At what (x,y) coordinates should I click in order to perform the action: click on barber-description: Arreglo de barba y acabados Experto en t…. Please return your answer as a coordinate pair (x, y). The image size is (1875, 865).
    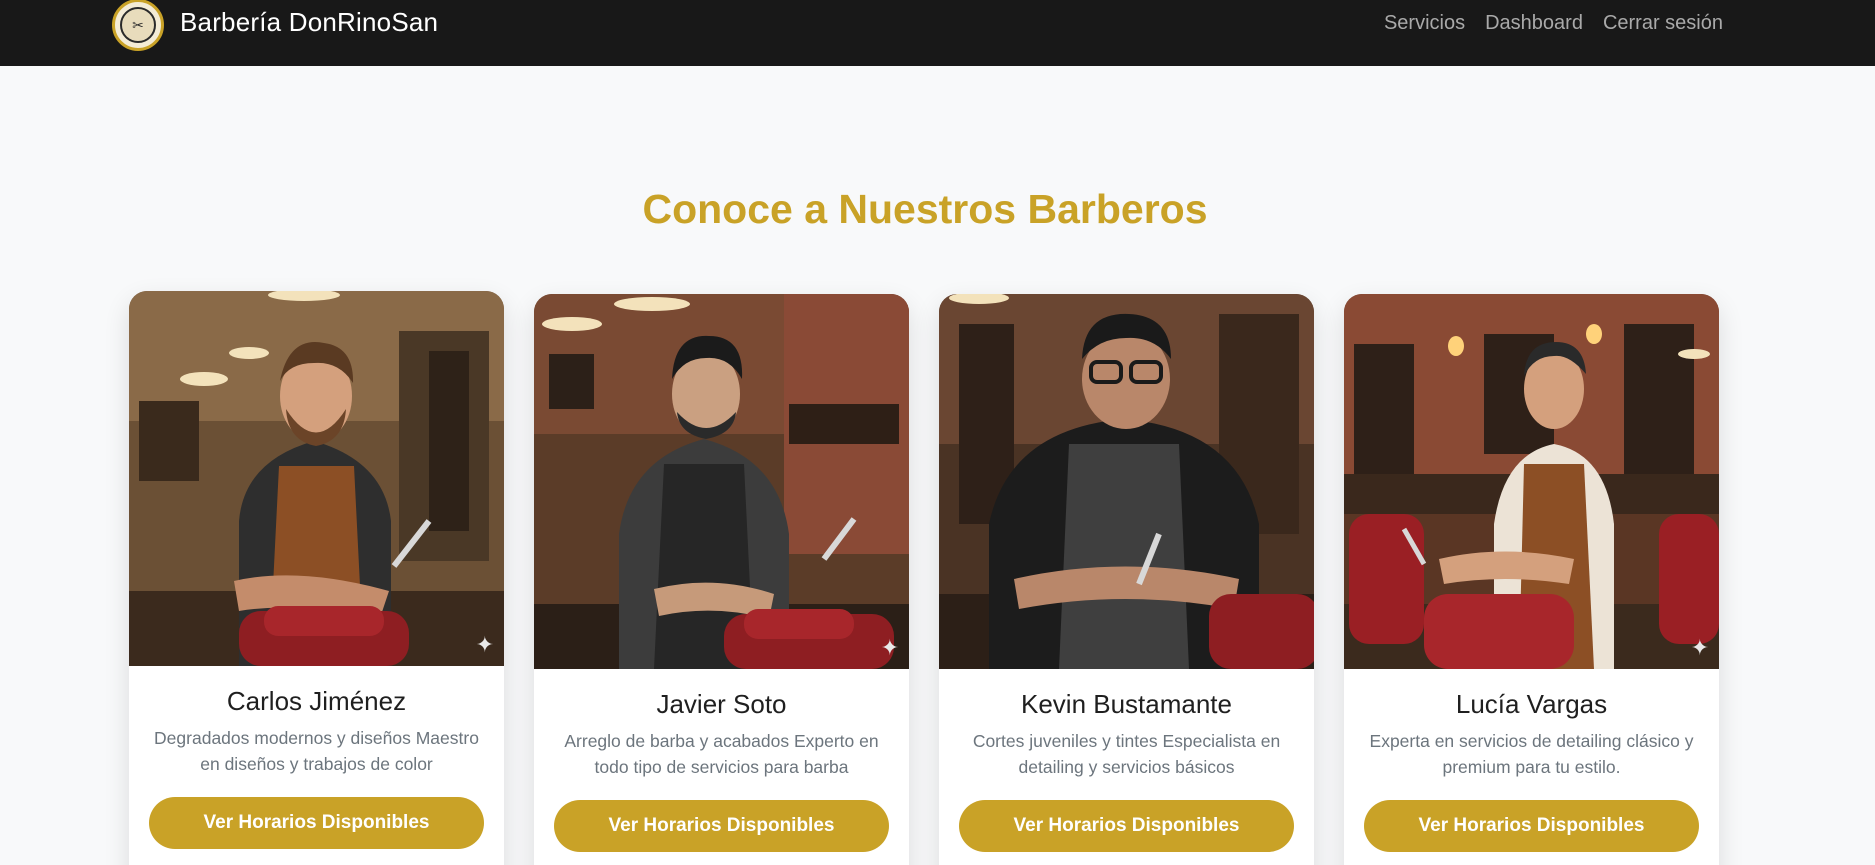
    Looking at the image, I should click on (721, 754).